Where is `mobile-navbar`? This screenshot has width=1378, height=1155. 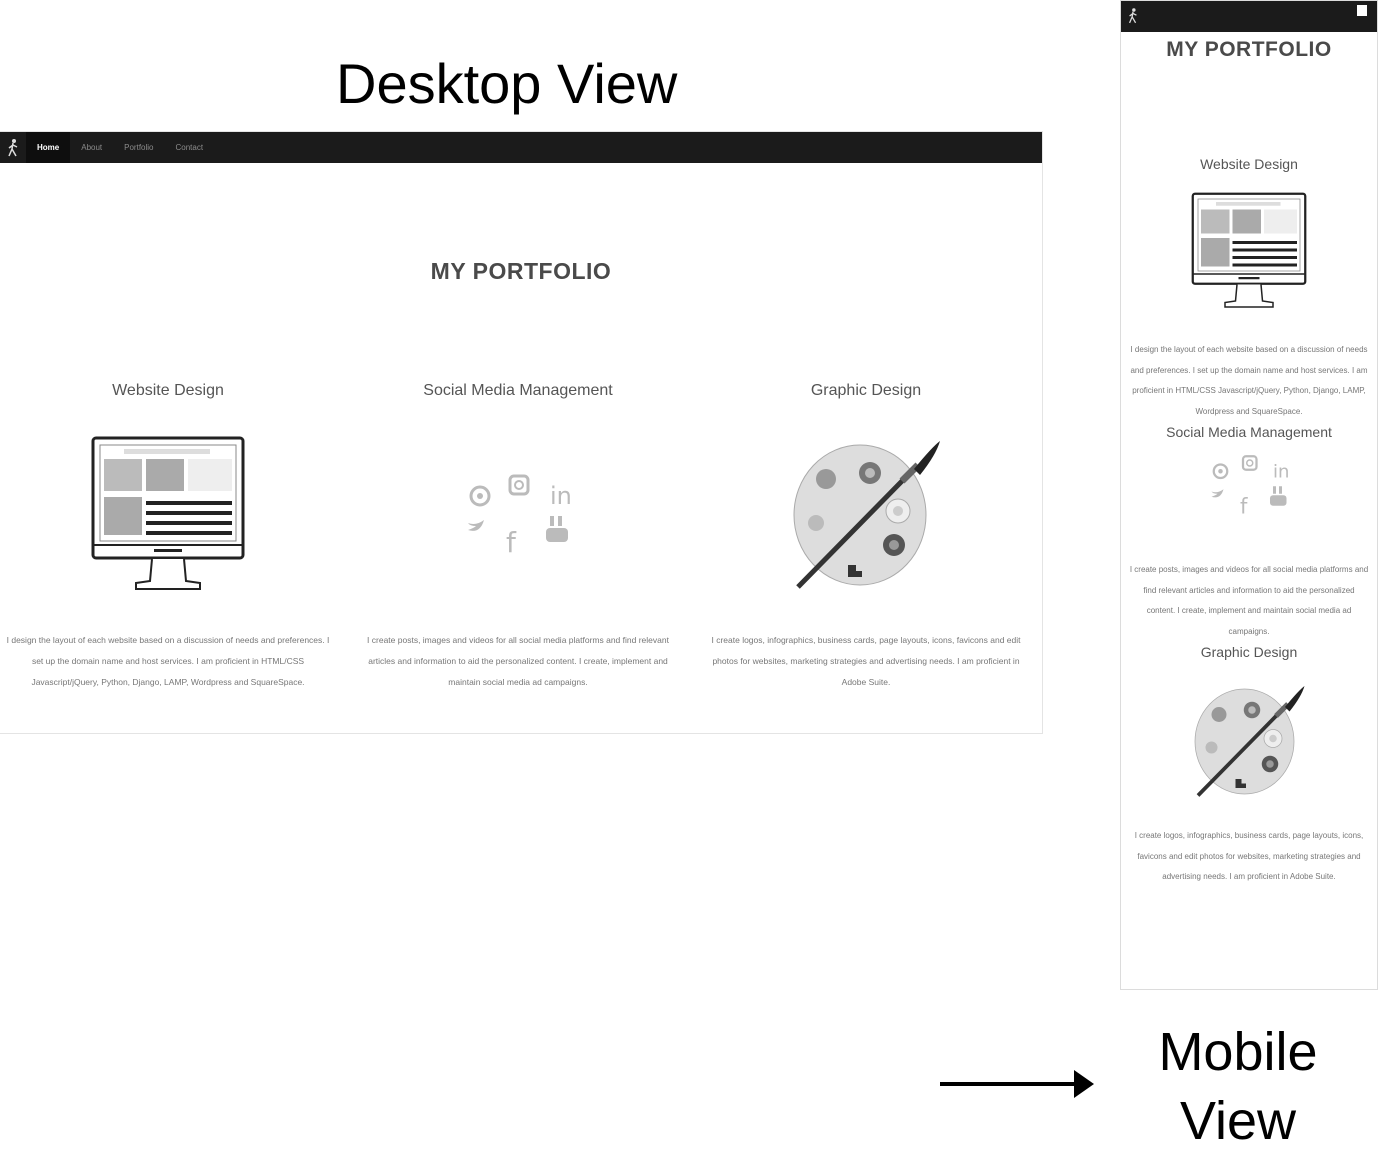
mobile-navbar is located at coordinates (1249, 16).